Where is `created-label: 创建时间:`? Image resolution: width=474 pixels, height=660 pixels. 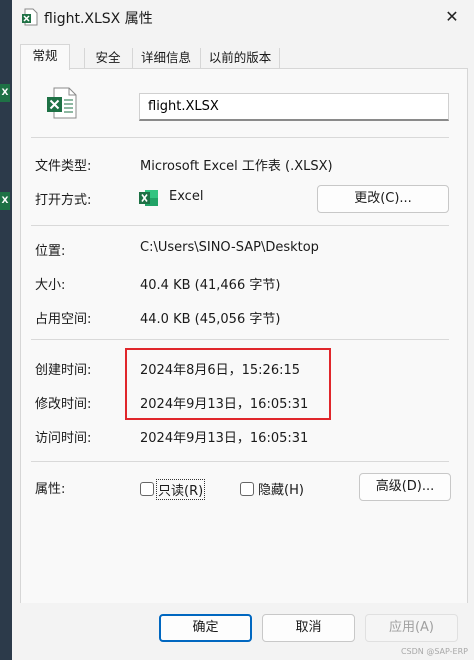 created-label: 创建时间: is located at coordinates (63, 370).